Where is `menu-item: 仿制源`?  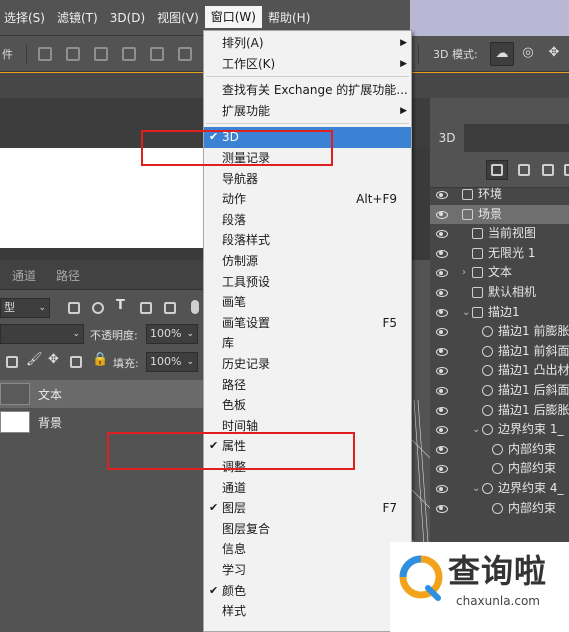
menu-item: 仿制源 is located at coordinates (307, 261).